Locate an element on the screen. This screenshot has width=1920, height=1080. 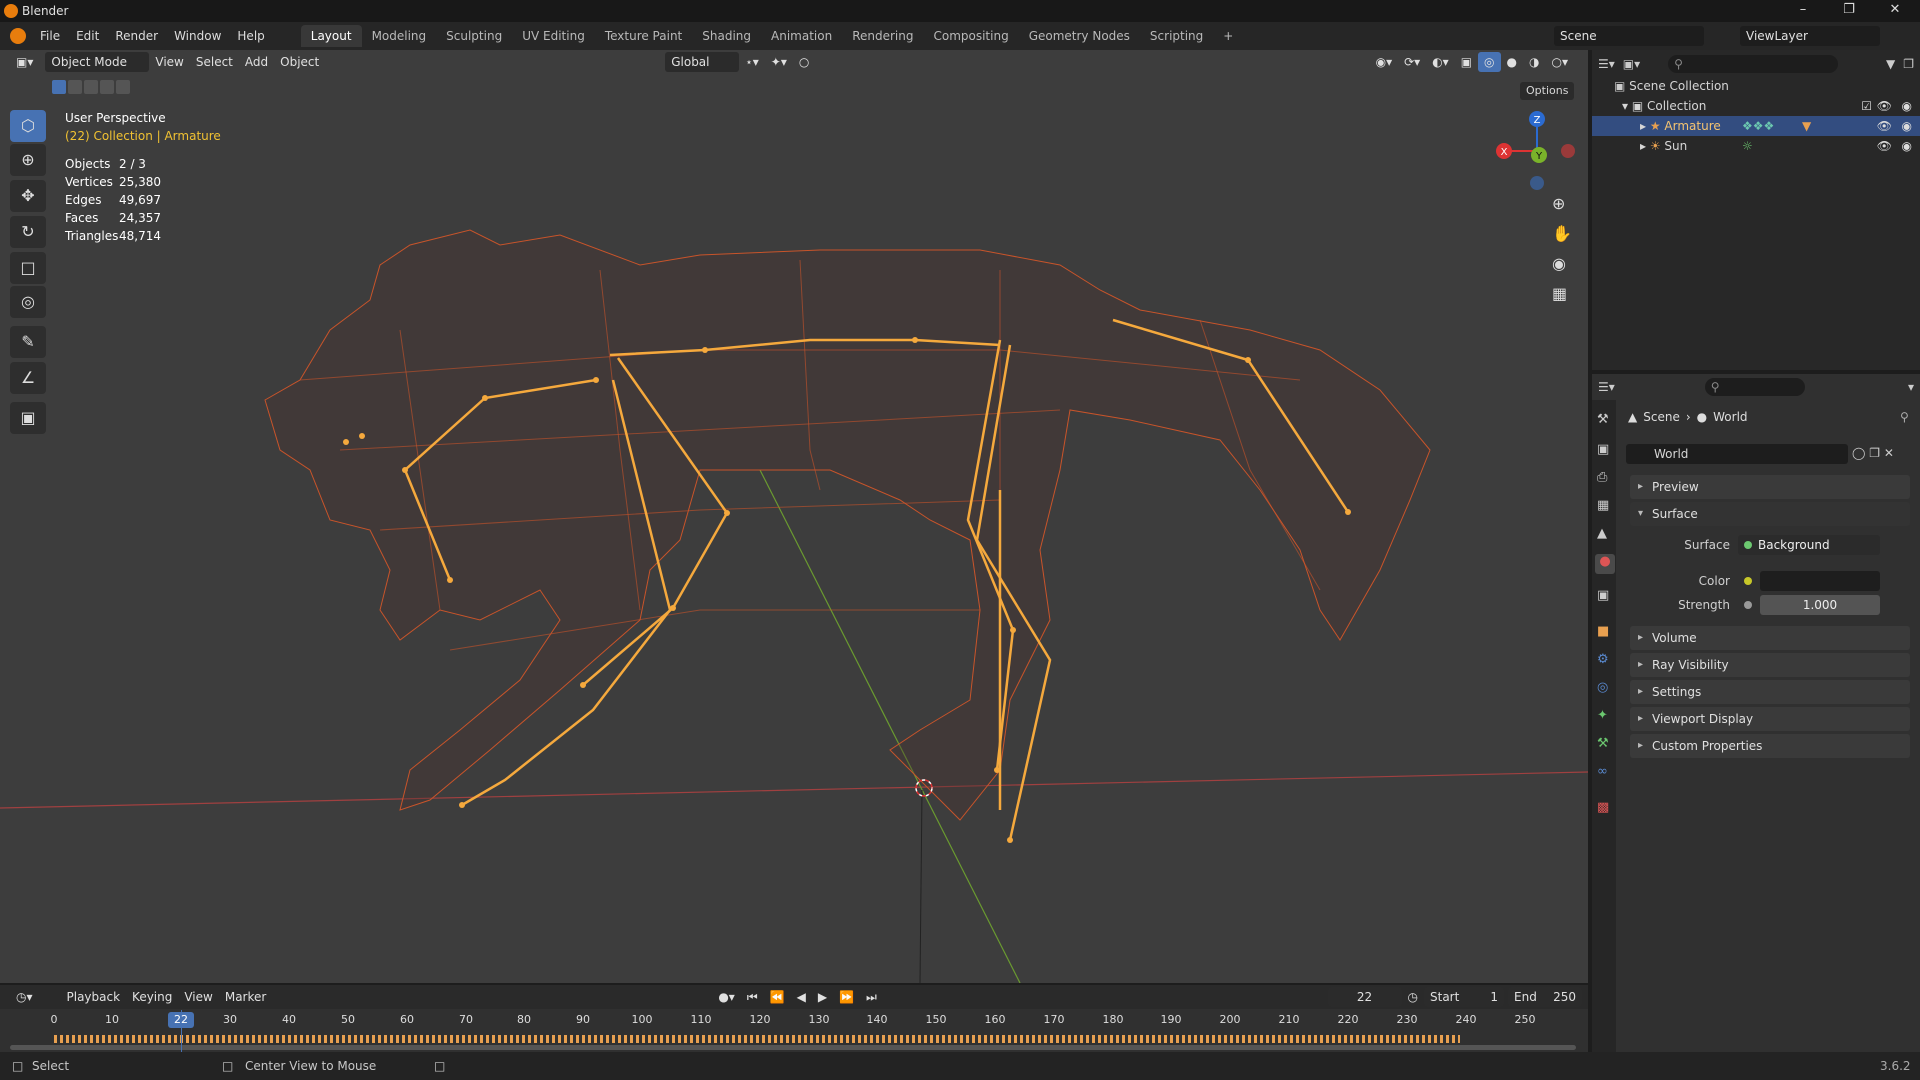
surface-shader-field: Background is located at coordinates (1809, 545).